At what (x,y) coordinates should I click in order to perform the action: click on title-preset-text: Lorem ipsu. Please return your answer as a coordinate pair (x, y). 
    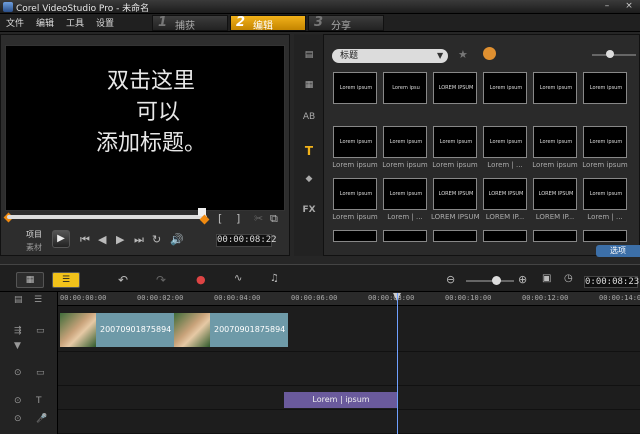
    Looking at the image, I should click on (406, 88).